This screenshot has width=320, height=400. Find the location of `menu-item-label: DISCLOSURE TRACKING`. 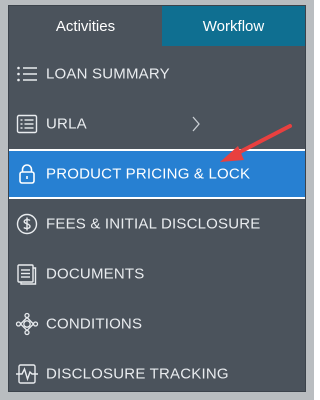

menu-item-label: DISCLOSURE TRACKING is located at coordinates (137, 374).